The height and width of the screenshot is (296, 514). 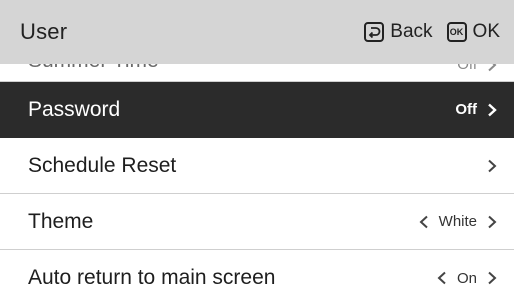 I want to click on menu-item-right: On, so click(x=467, y=278).